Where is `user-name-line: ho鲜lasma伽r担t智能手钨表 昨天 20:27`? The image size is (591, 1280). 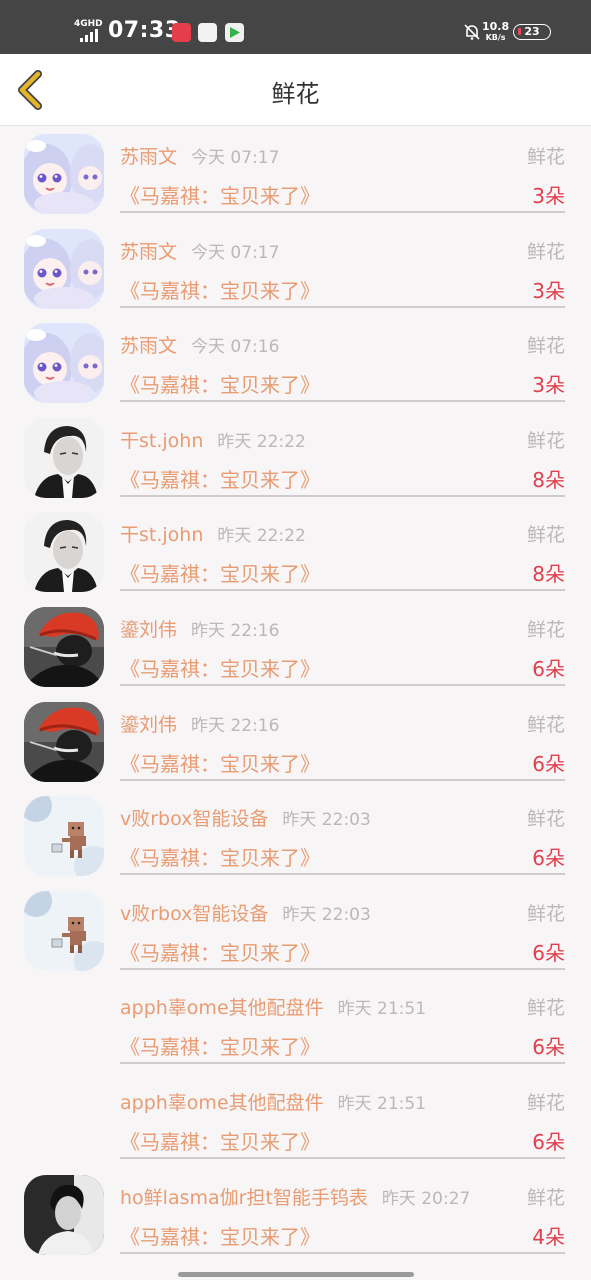 user-name-line: ho鲜lasma伽r担t智能手钨表 昨天 20:27 is located at coordinates (295, 1196).